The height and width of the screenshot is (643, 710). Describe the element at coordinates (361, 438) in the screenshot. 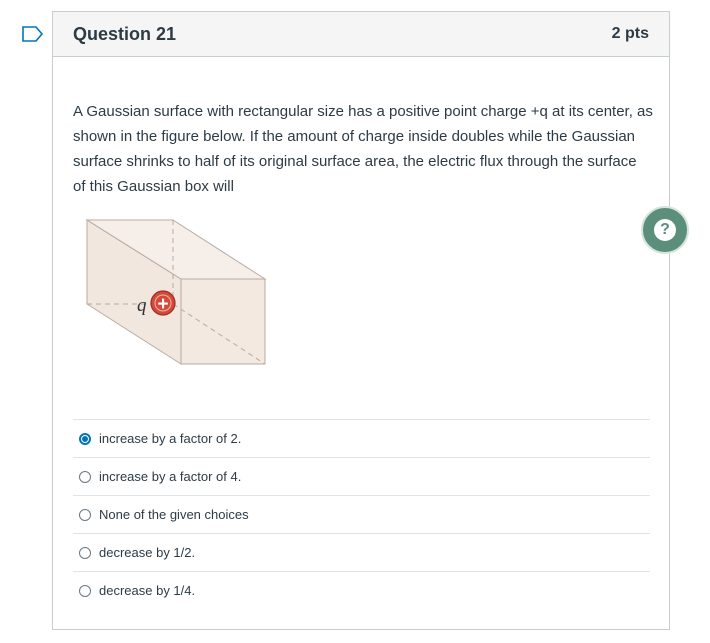

I see `answer-option: increase by a factor of 2.` at that location.